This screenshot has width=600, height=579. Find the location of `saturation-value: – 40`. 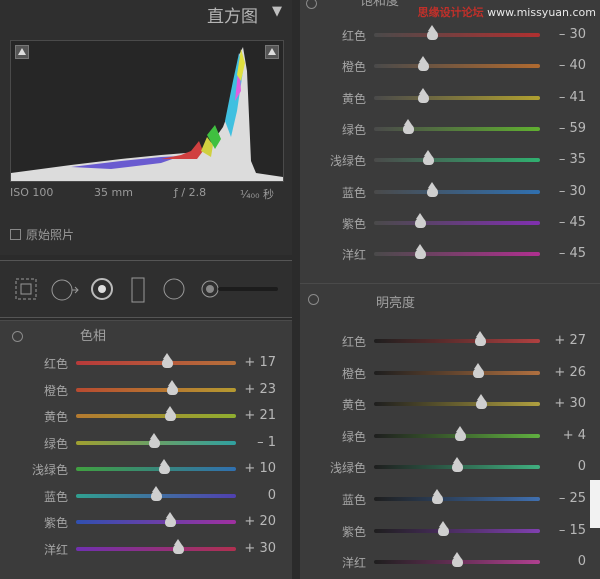

saturation-value: – 40 is located at coordinates (564, 65).